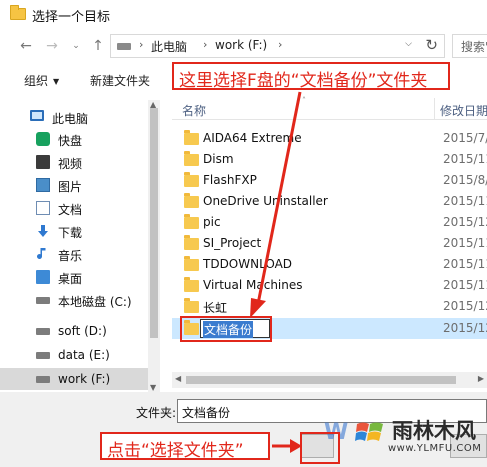 This screenshot has width=487, height=467. What do you see at coordinates (243, 15) in the screenshot?
I see `title-bar: 选择一个目标` at bounding box center [243, 15].